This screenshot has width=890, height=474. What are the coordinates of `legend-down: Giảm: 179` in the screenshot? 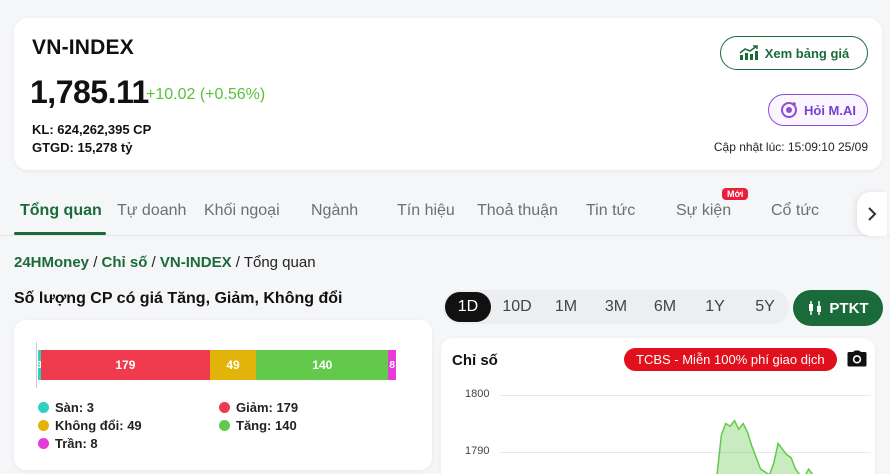 It's located at (258, 407).